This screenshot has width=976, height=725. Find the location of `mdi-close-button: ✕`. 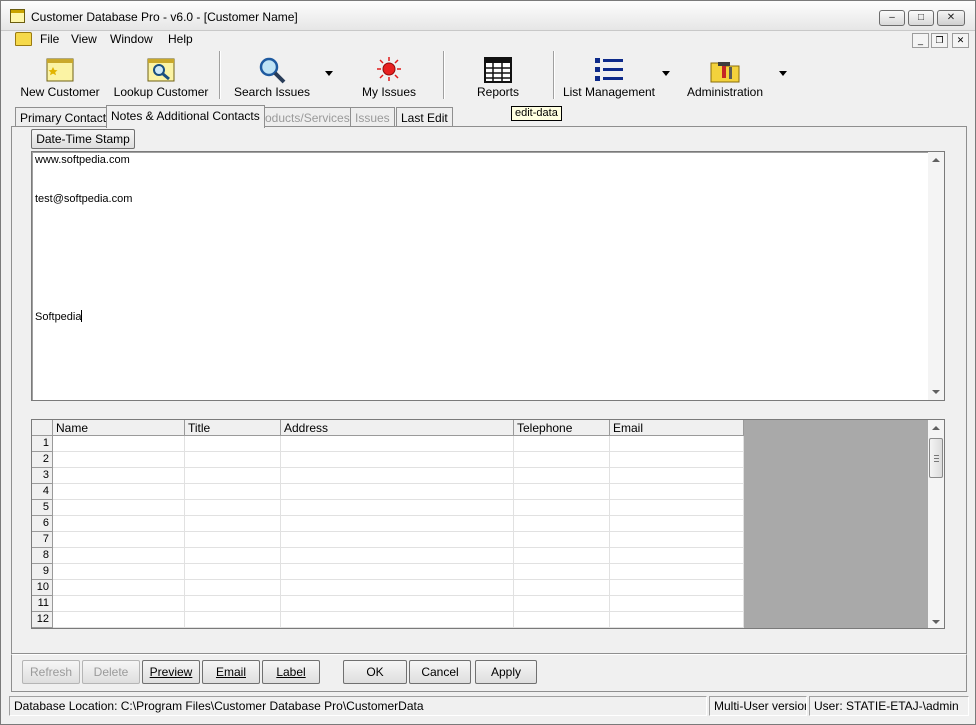

mdi-close-button: ✕ is located at coordinates (960, 40).